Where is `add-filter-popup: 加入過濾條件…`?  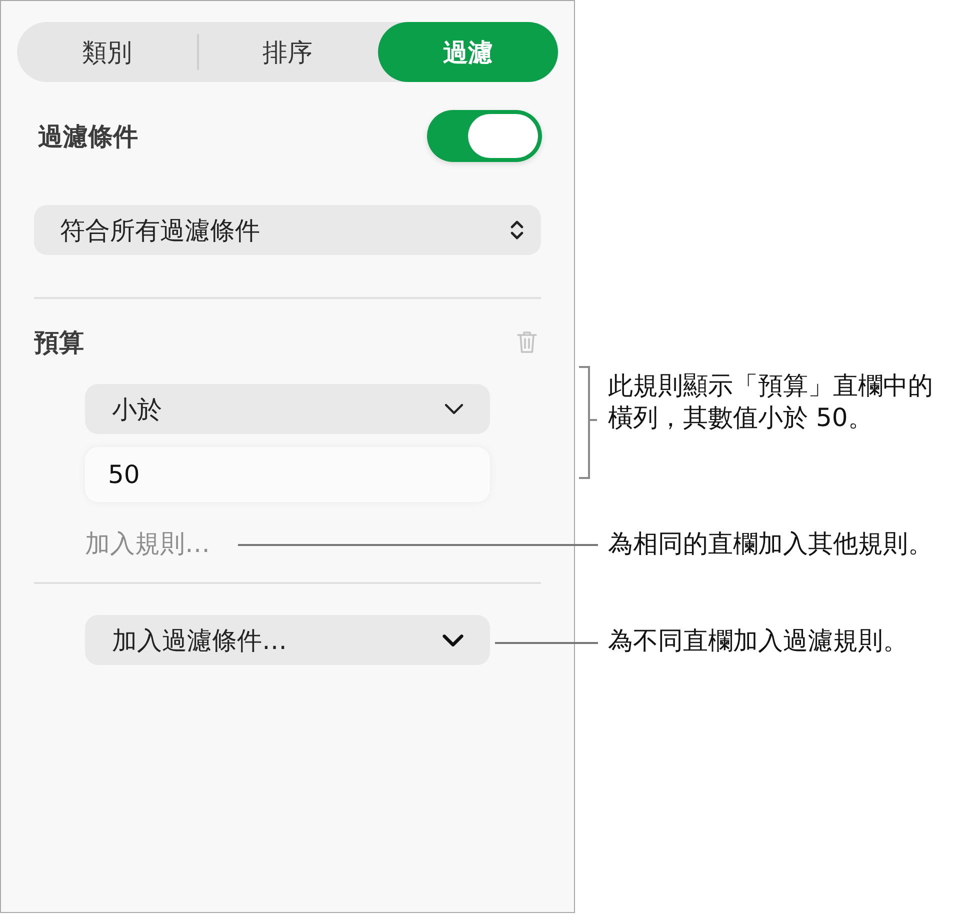
add-filter-popup: 加入過濾條件… is located at coordinates (287, 640).